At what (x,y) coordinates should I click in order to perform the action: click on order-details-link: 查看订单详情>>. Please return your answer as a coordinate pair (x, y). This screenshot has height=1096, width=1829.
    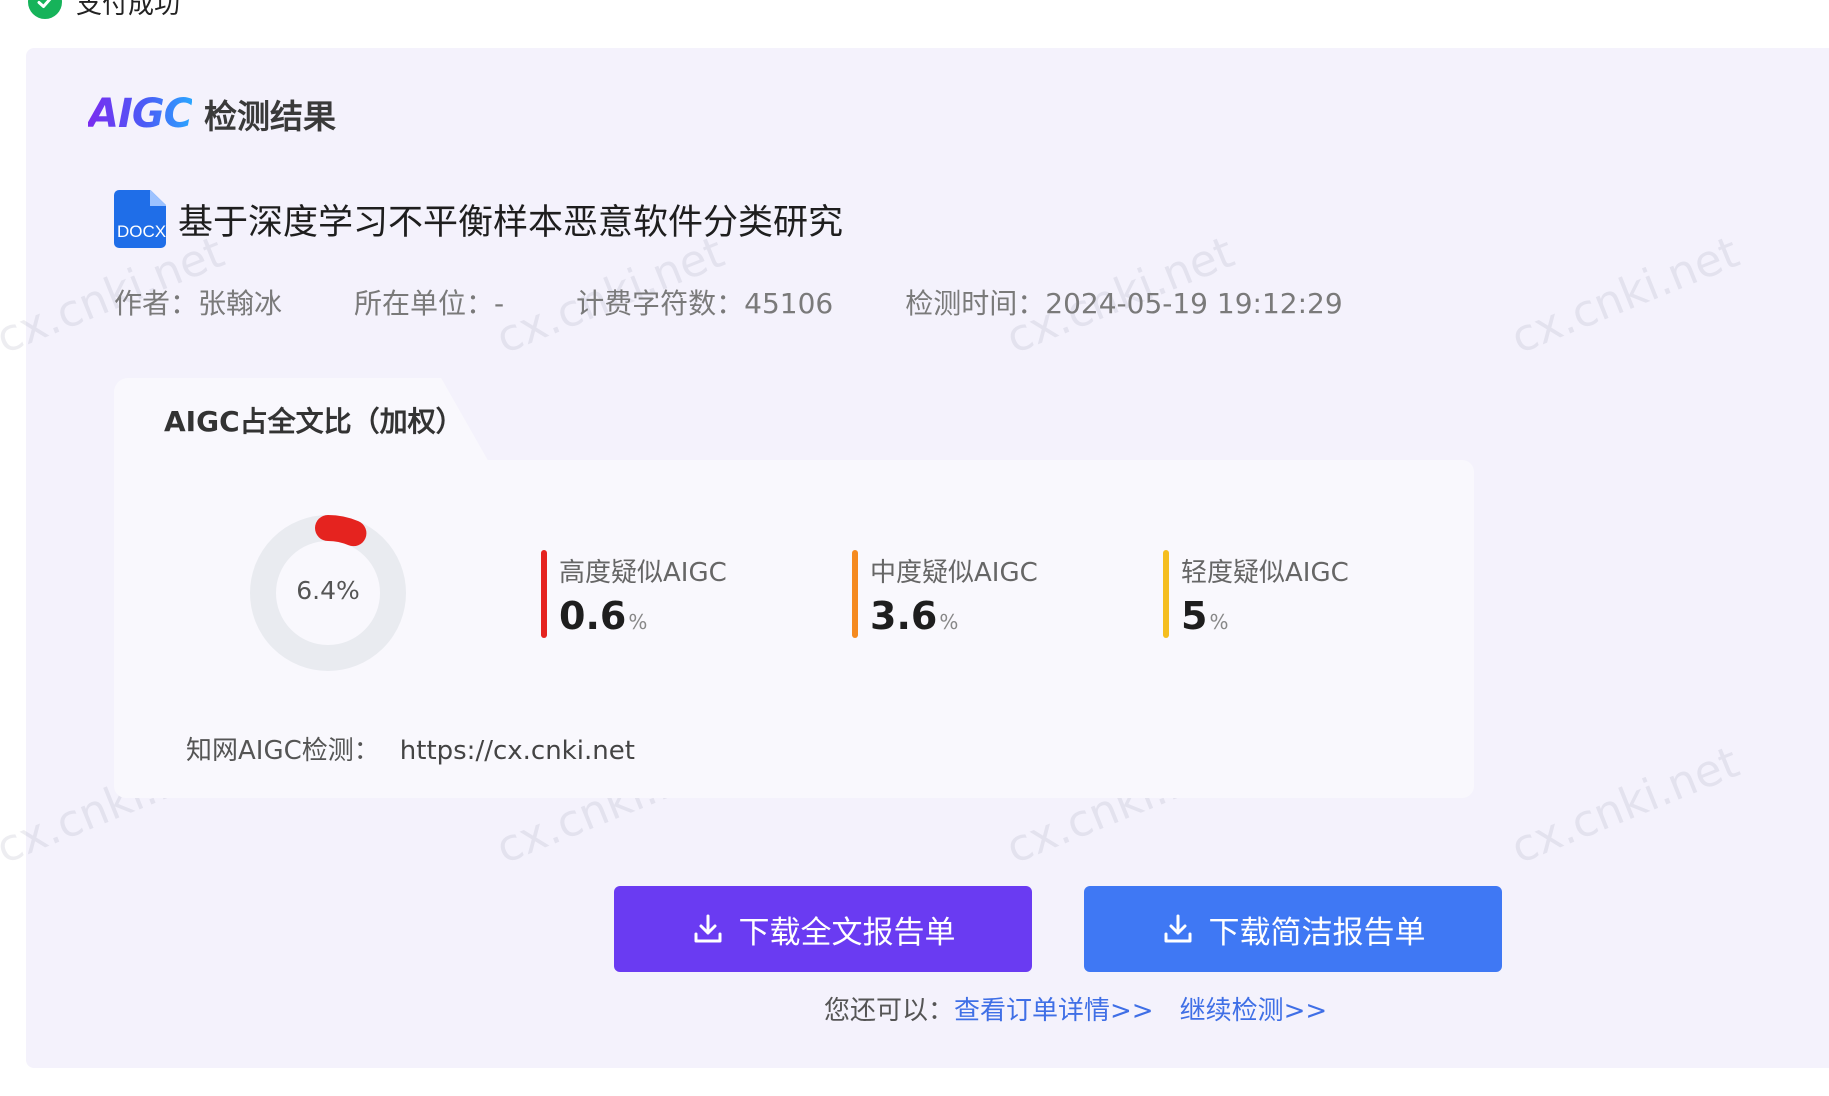
    Looking at the image, I should click on (1054, 1011).